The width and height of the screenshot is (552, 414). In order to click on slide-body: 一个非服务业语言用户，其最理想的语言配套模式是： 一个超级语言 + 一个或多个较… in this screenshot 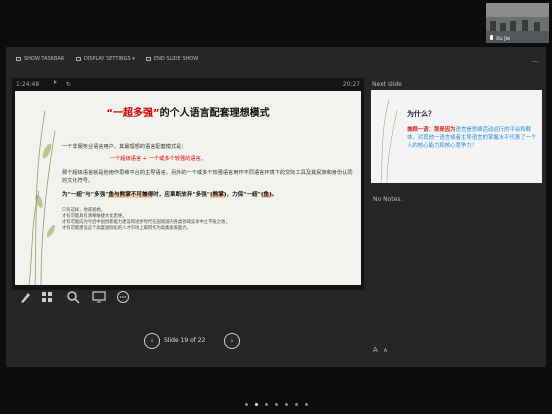, I will do `click(208, 187)`.